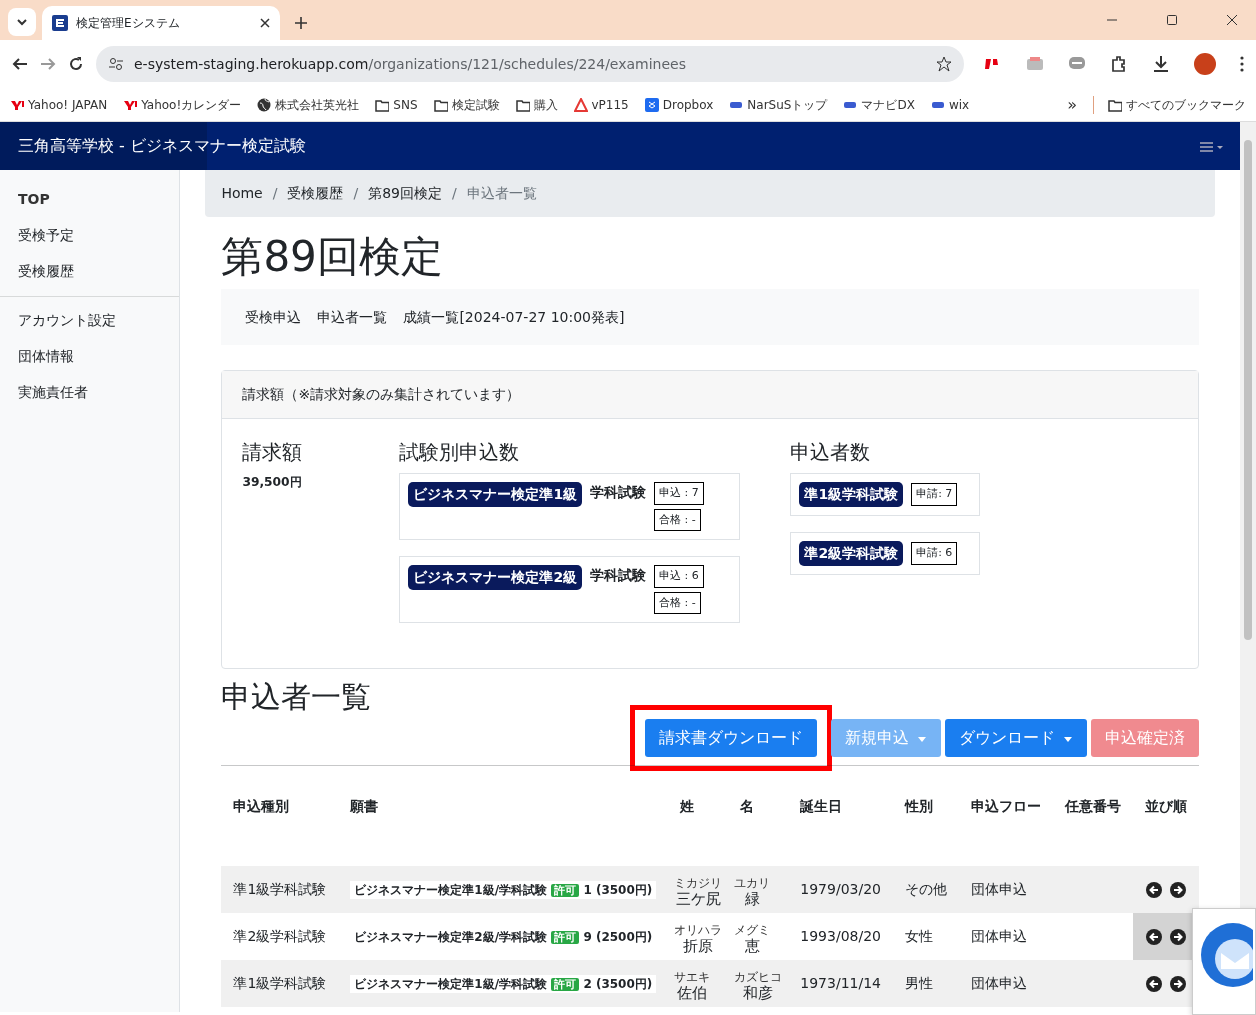 This screenshot has width=1256, height=1015. I want to click on sidebar-link: 受検予定, so click(90, 236).